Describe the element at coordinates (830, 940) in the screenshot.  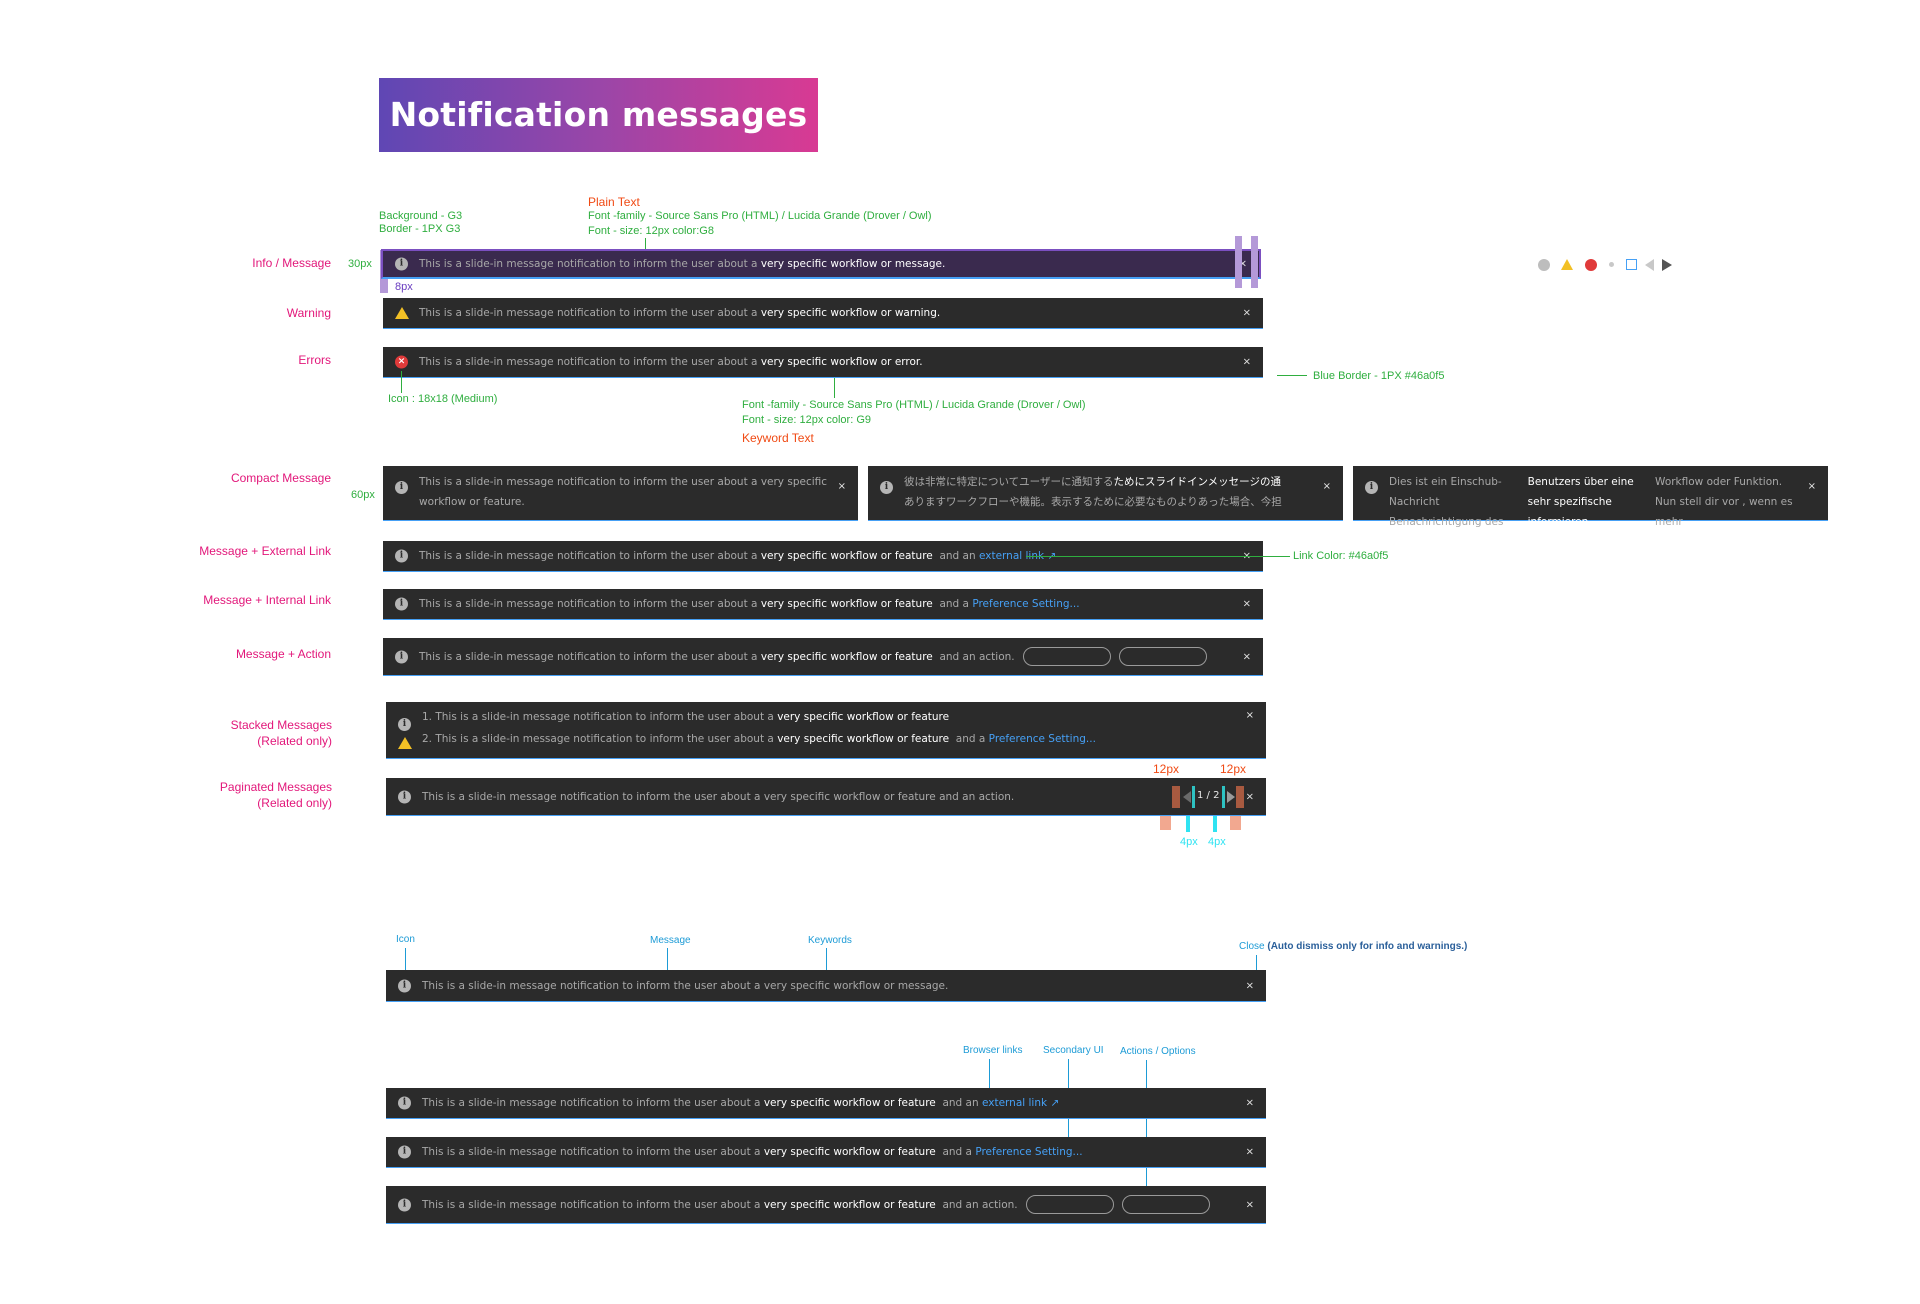
I see `callout-keywords: Keywords` at that location.